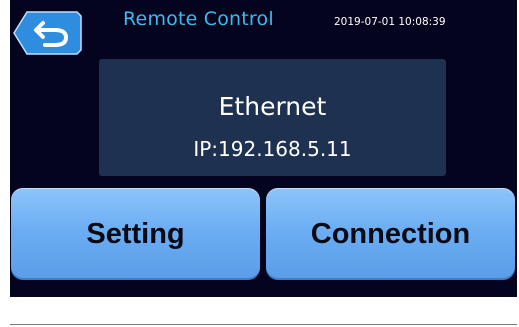 The height and width of the screenshot is (327, 519). I want to click on connection-type-label: Ethernet, so click(272, 106).